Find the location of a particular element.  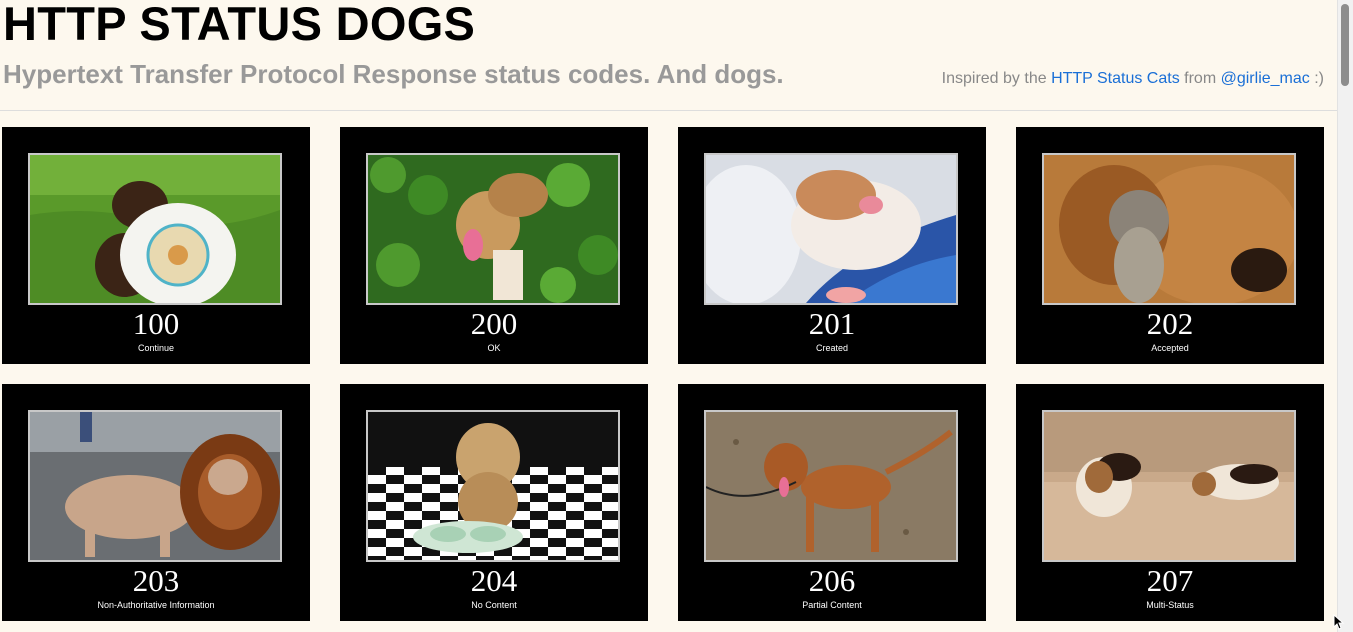

page-title: HTTP STATUS DOGS is located at coordinates (239, 25).